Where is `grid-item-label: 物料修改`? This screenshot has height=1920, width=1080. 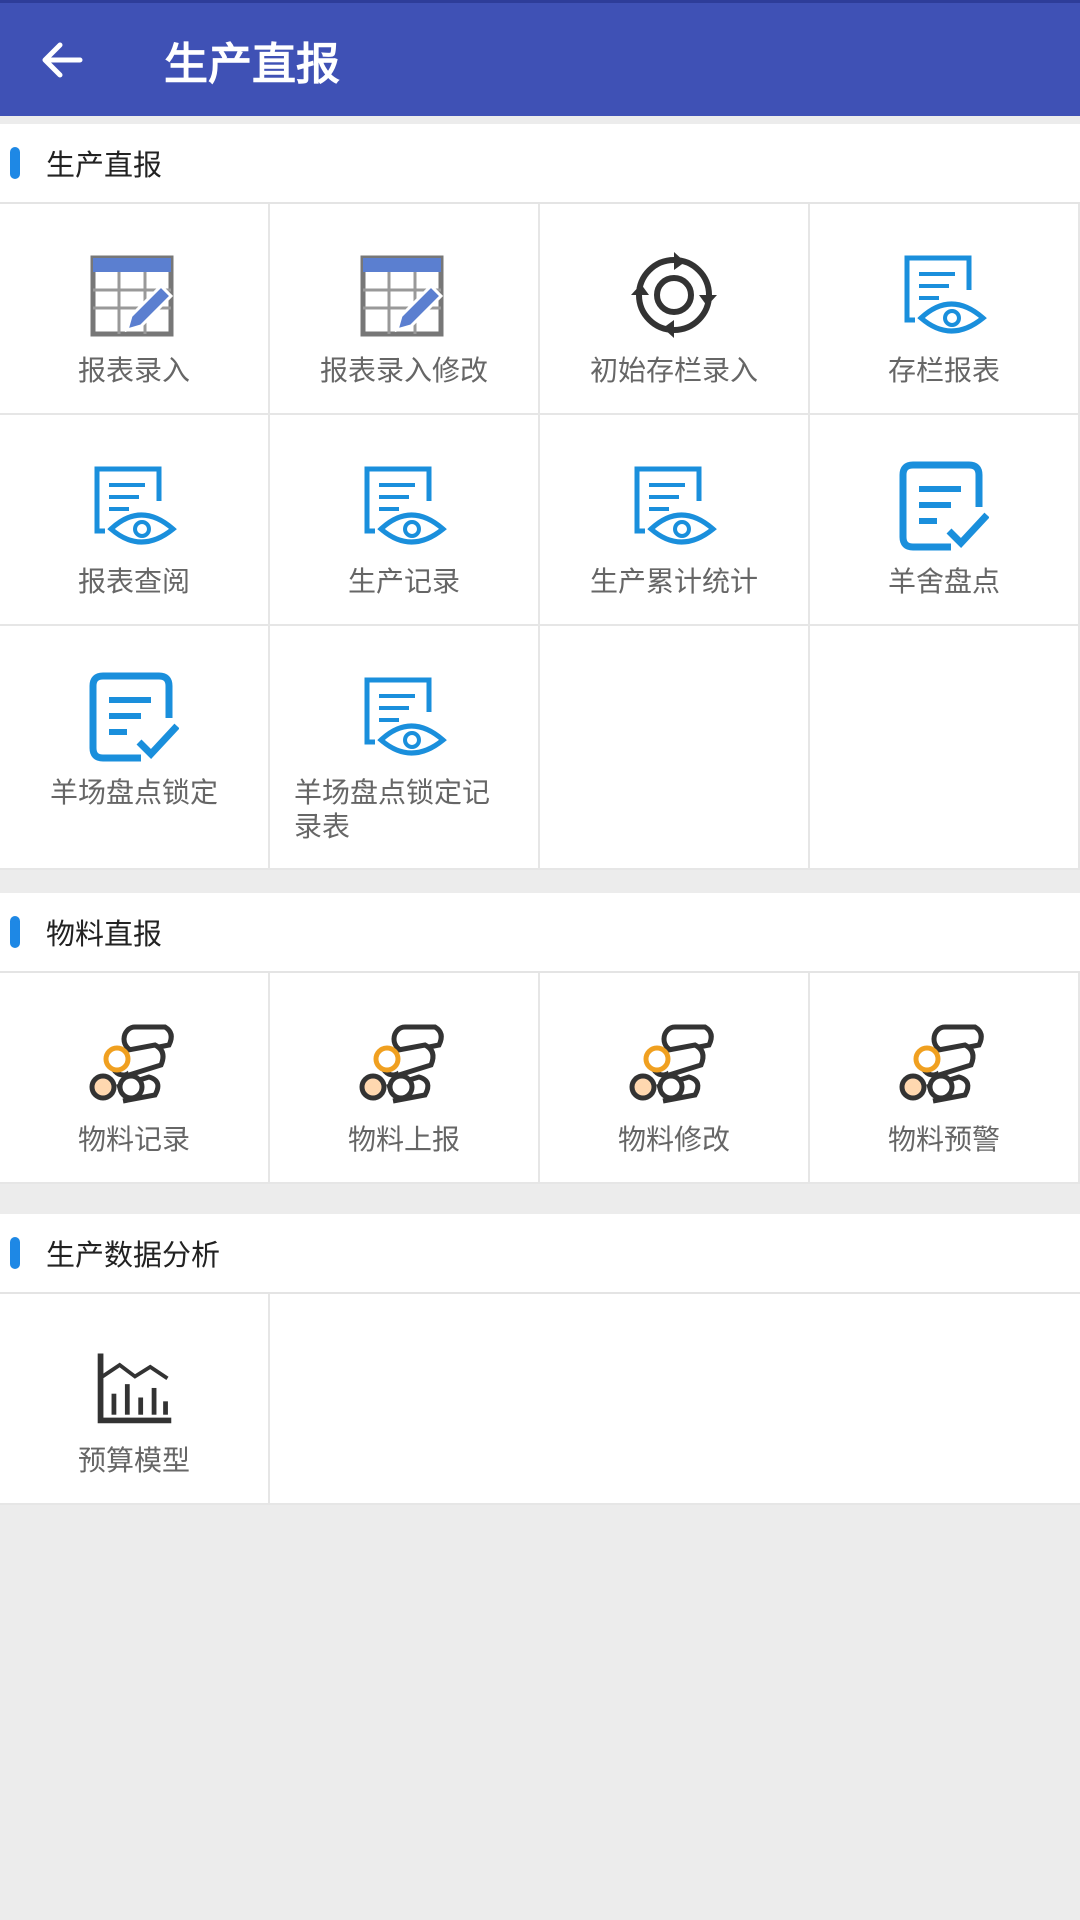
grid-item-label: 物料修改 is located at coordinates (673, 1139).